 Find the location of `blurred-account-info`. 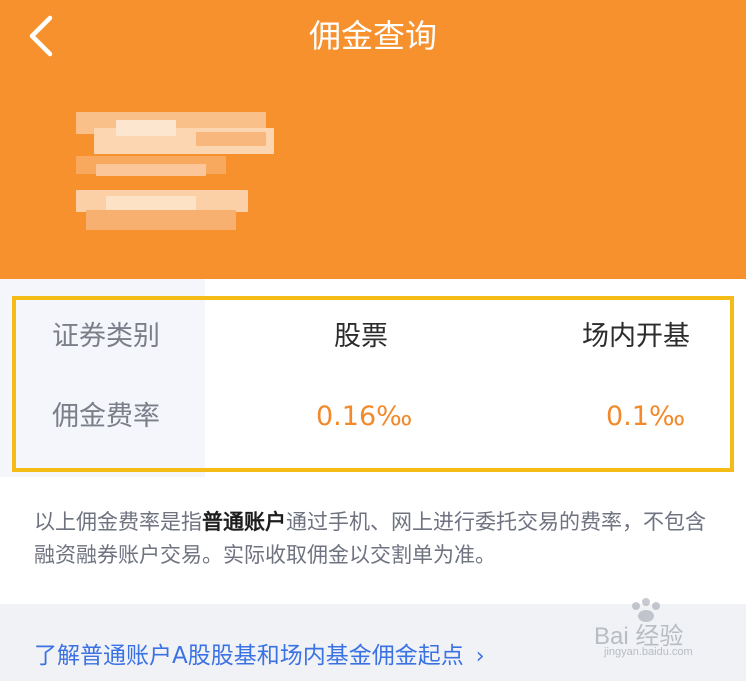

blurred-account-info is located at coordinates (181, 172).